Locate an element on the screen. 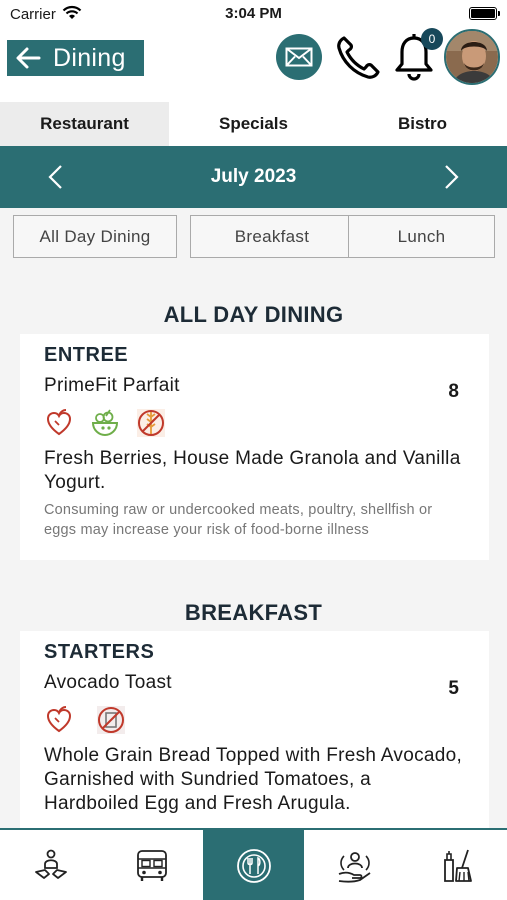 This screenshot has height=900, width=507. nav-dining is located at coordinates (253, 865).